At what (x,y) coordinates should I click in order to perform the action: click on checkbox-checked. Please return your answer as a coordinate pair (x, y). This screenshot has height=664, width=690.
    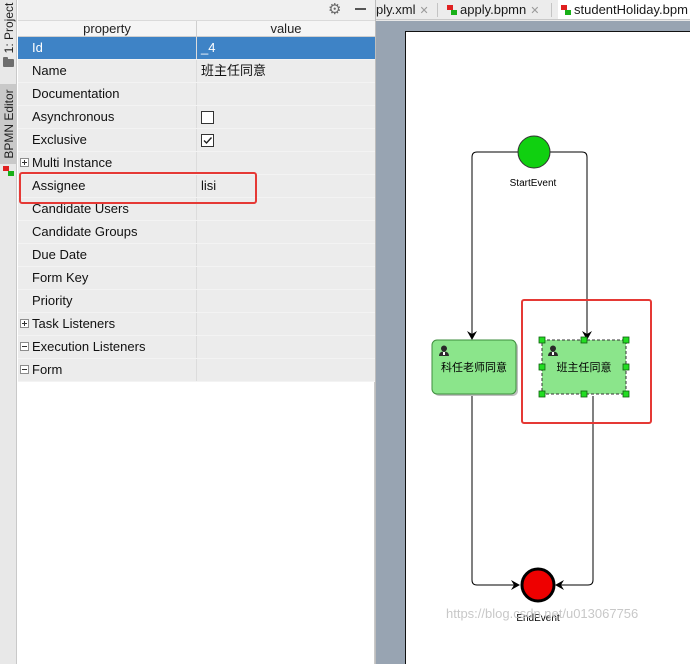
    Looking at the image, I should click on (207, 140).